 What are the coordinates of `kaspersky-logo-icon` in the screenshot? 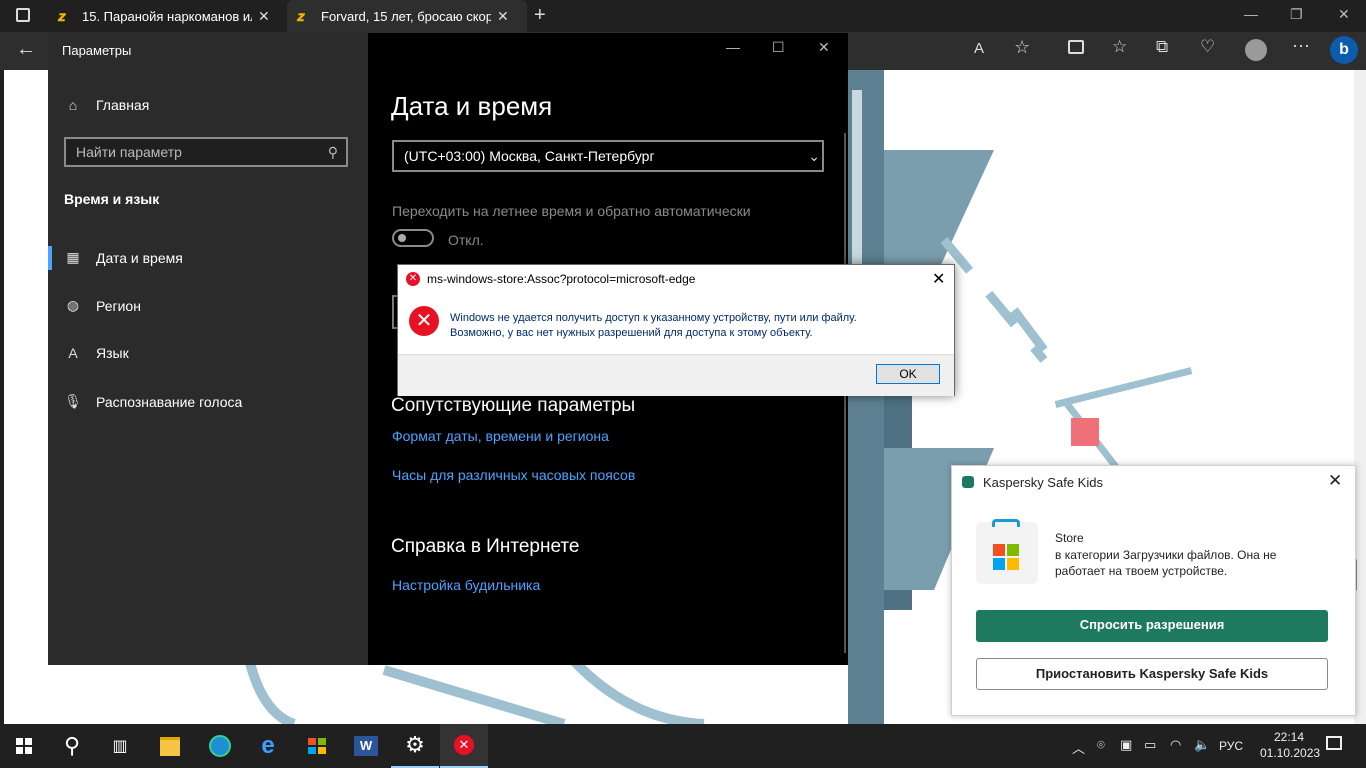 It's located at (968, 482).